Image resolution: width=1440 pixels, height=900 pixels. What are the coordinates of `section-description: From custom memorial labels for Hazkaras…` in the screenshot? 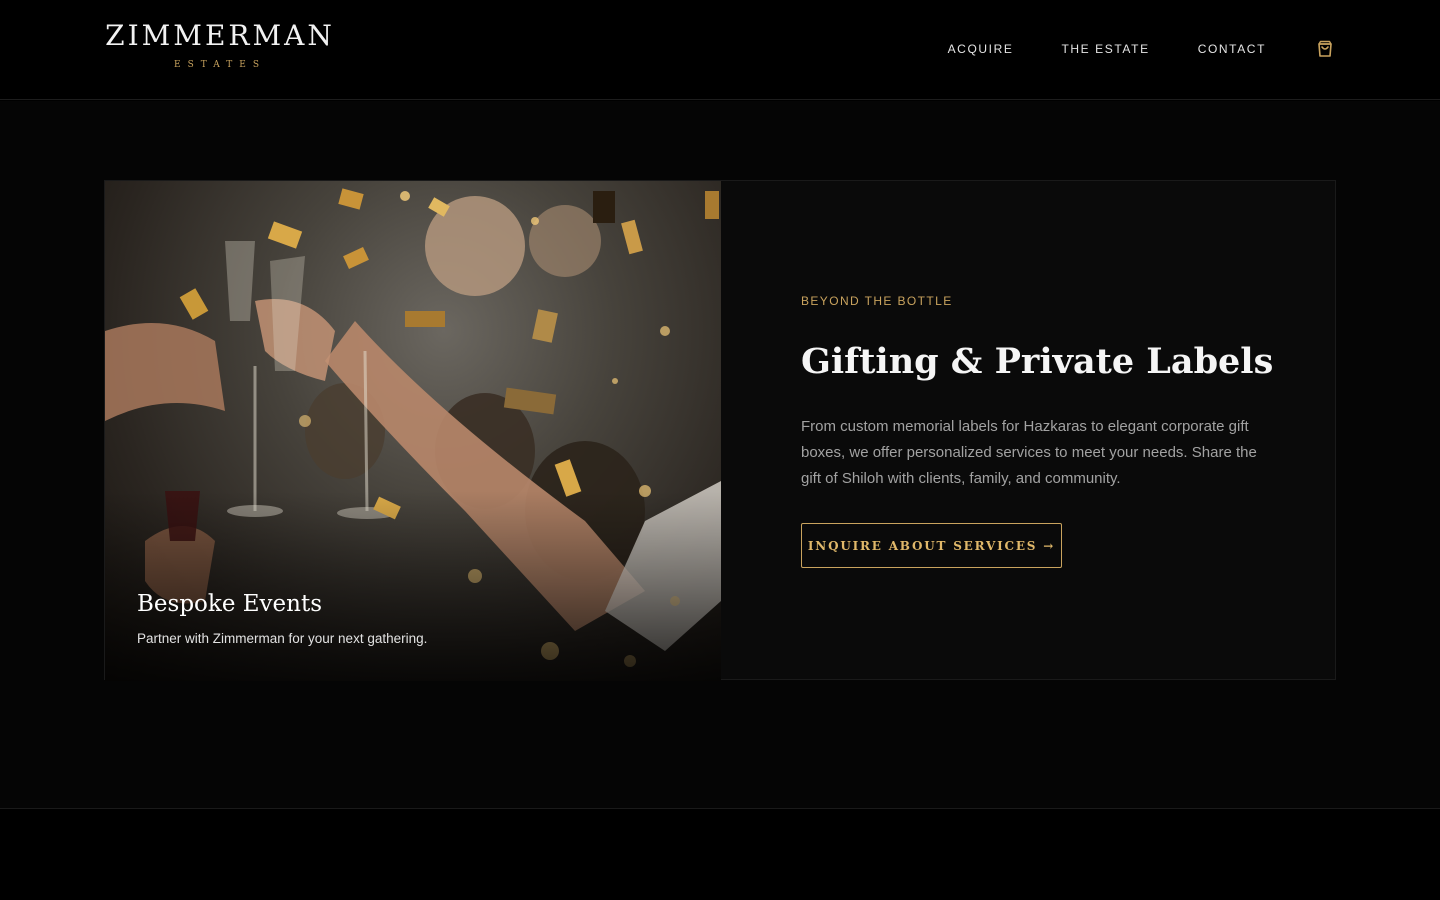 It's located at (1029, 452).